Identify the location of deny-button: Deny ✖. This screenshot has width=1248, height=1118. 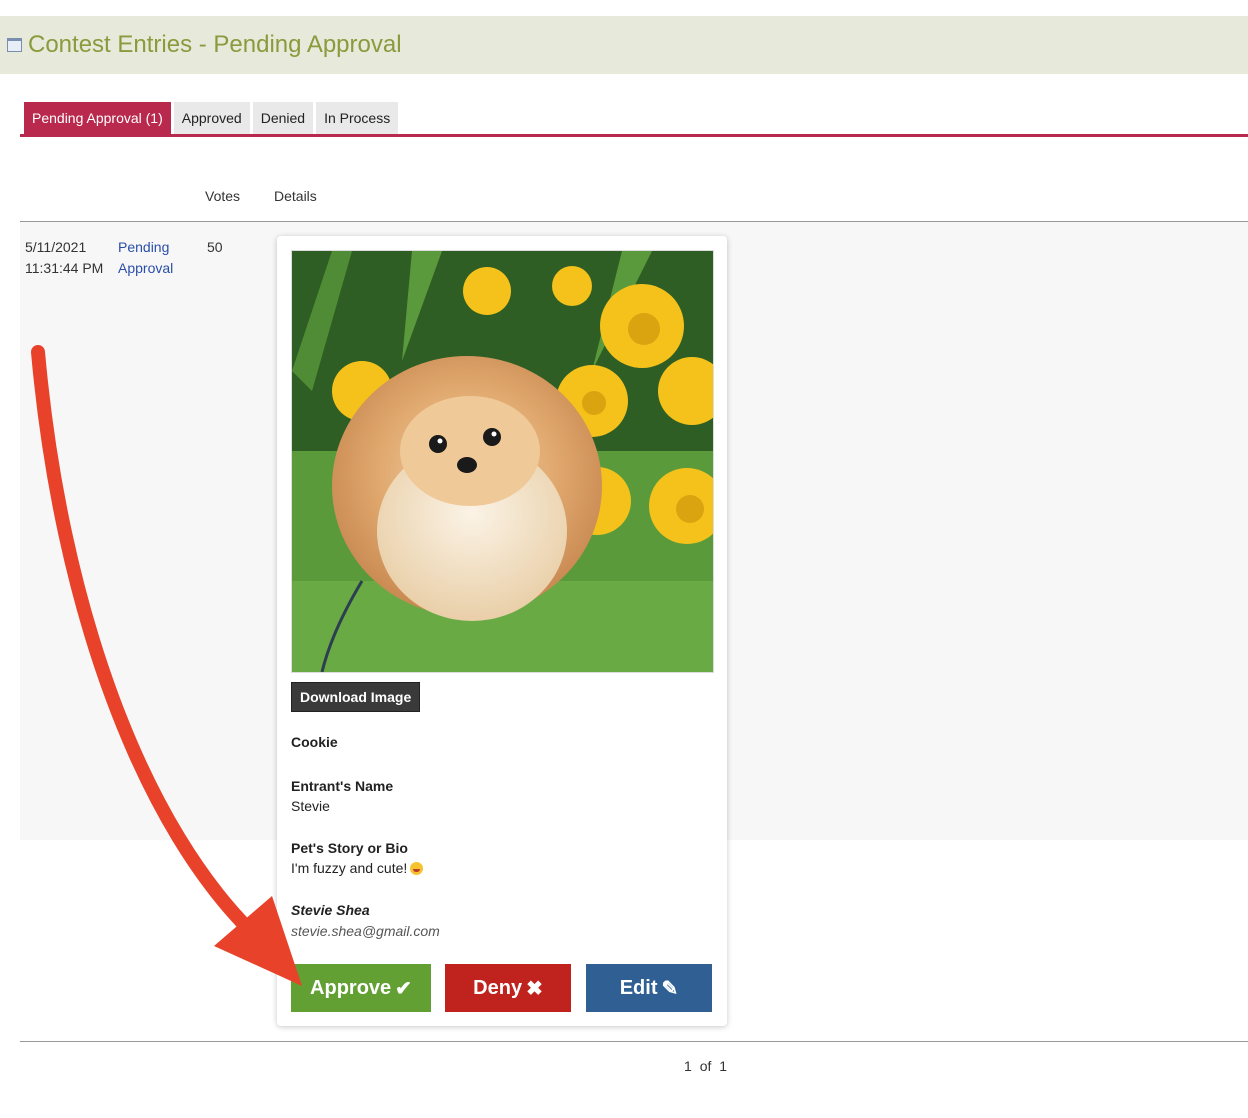
(508, 988).